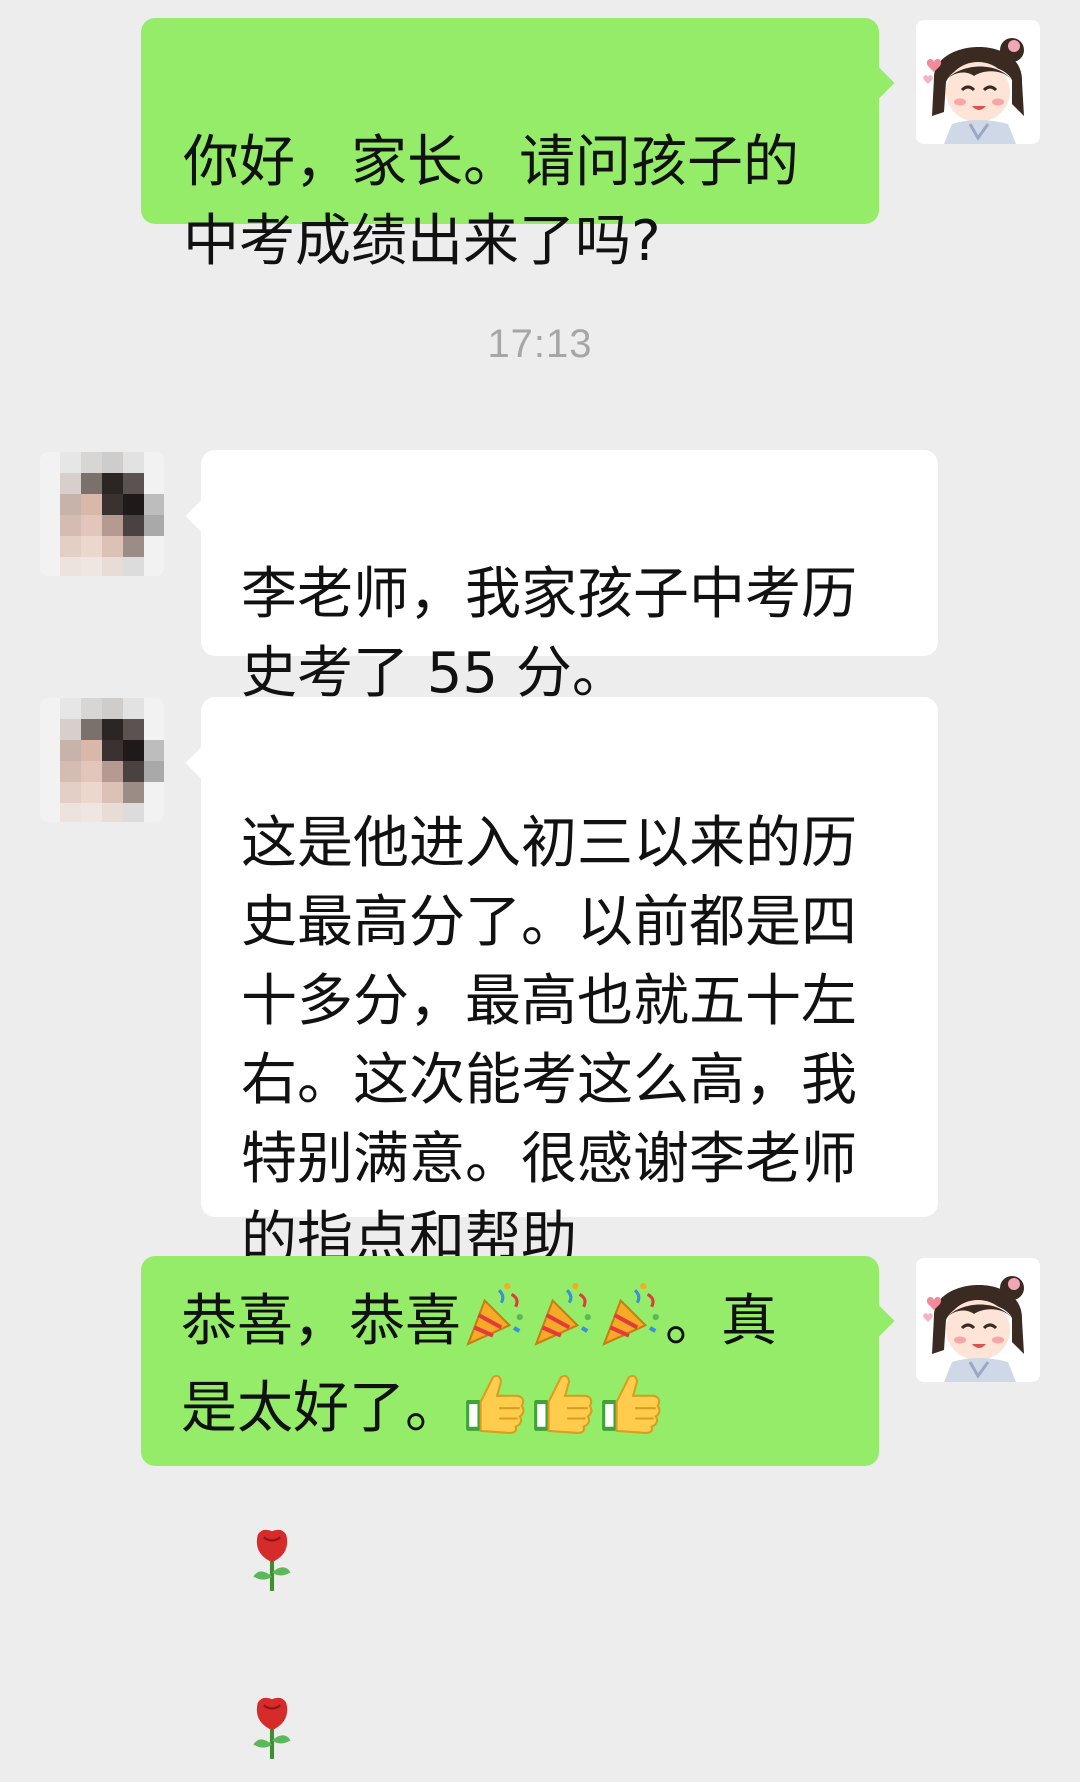 The image size is (1080, 1782). What do you see at coordinates (321, 1321) in the screenshot?
I see `message-text: 恭喜，恭喜` at bounding box center [321, 1321].